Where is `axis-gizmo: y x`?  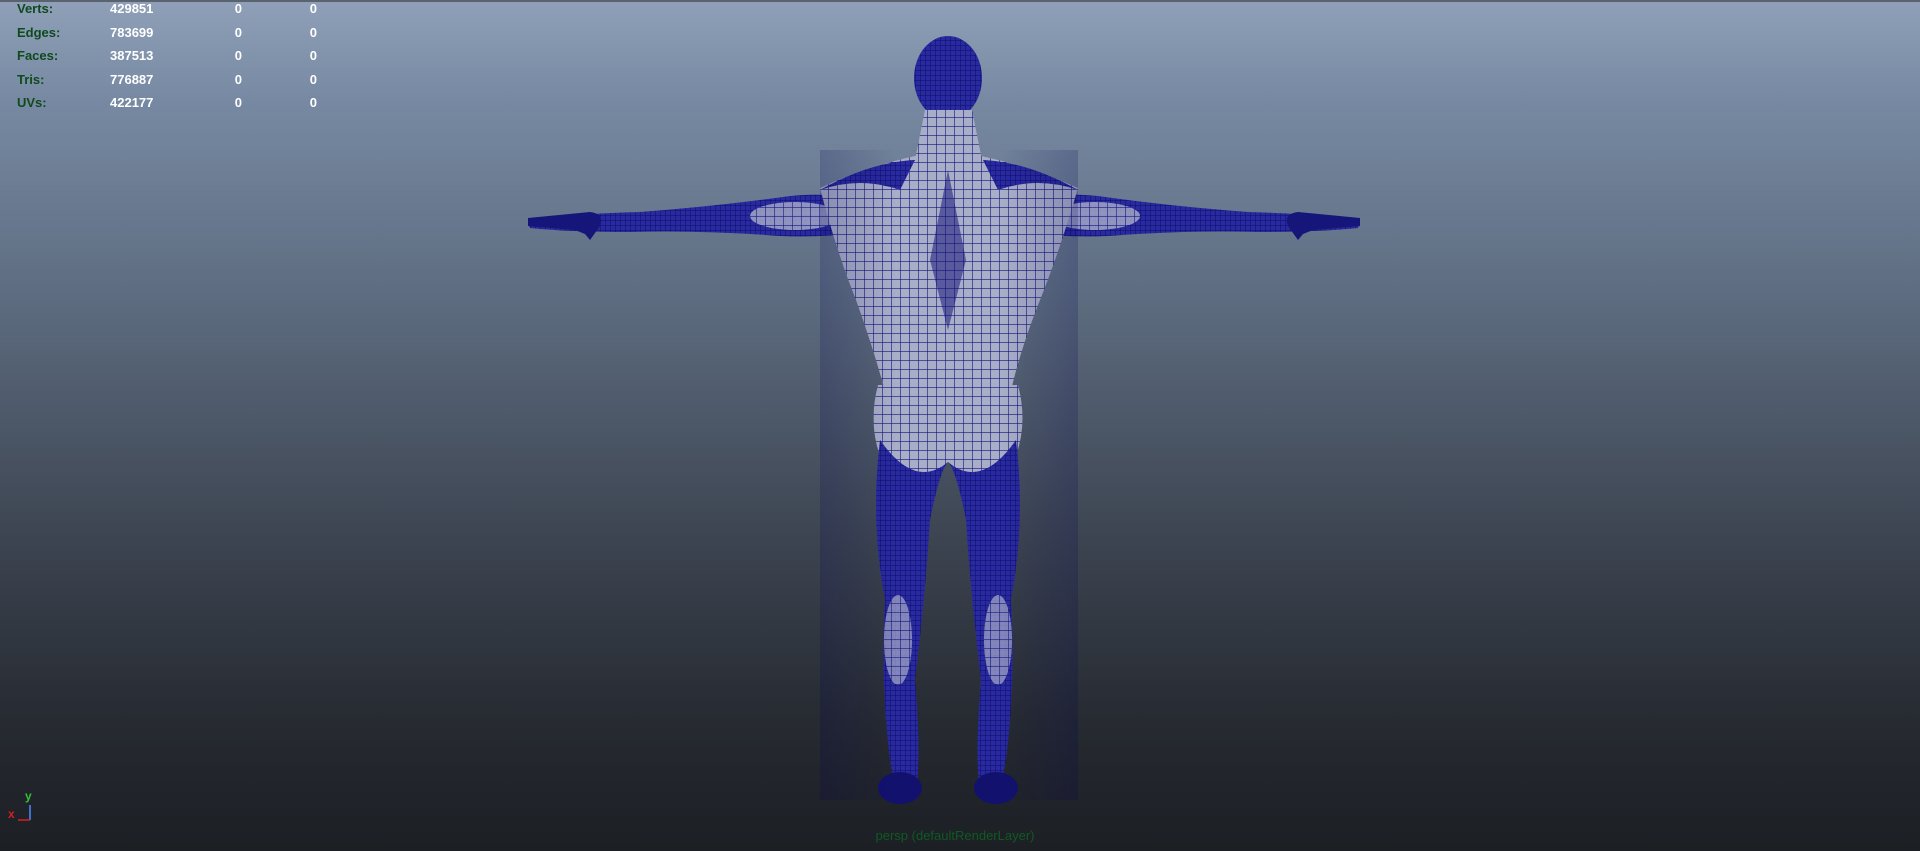 axis-gizmo: y x is located at coordinates (26, 809).